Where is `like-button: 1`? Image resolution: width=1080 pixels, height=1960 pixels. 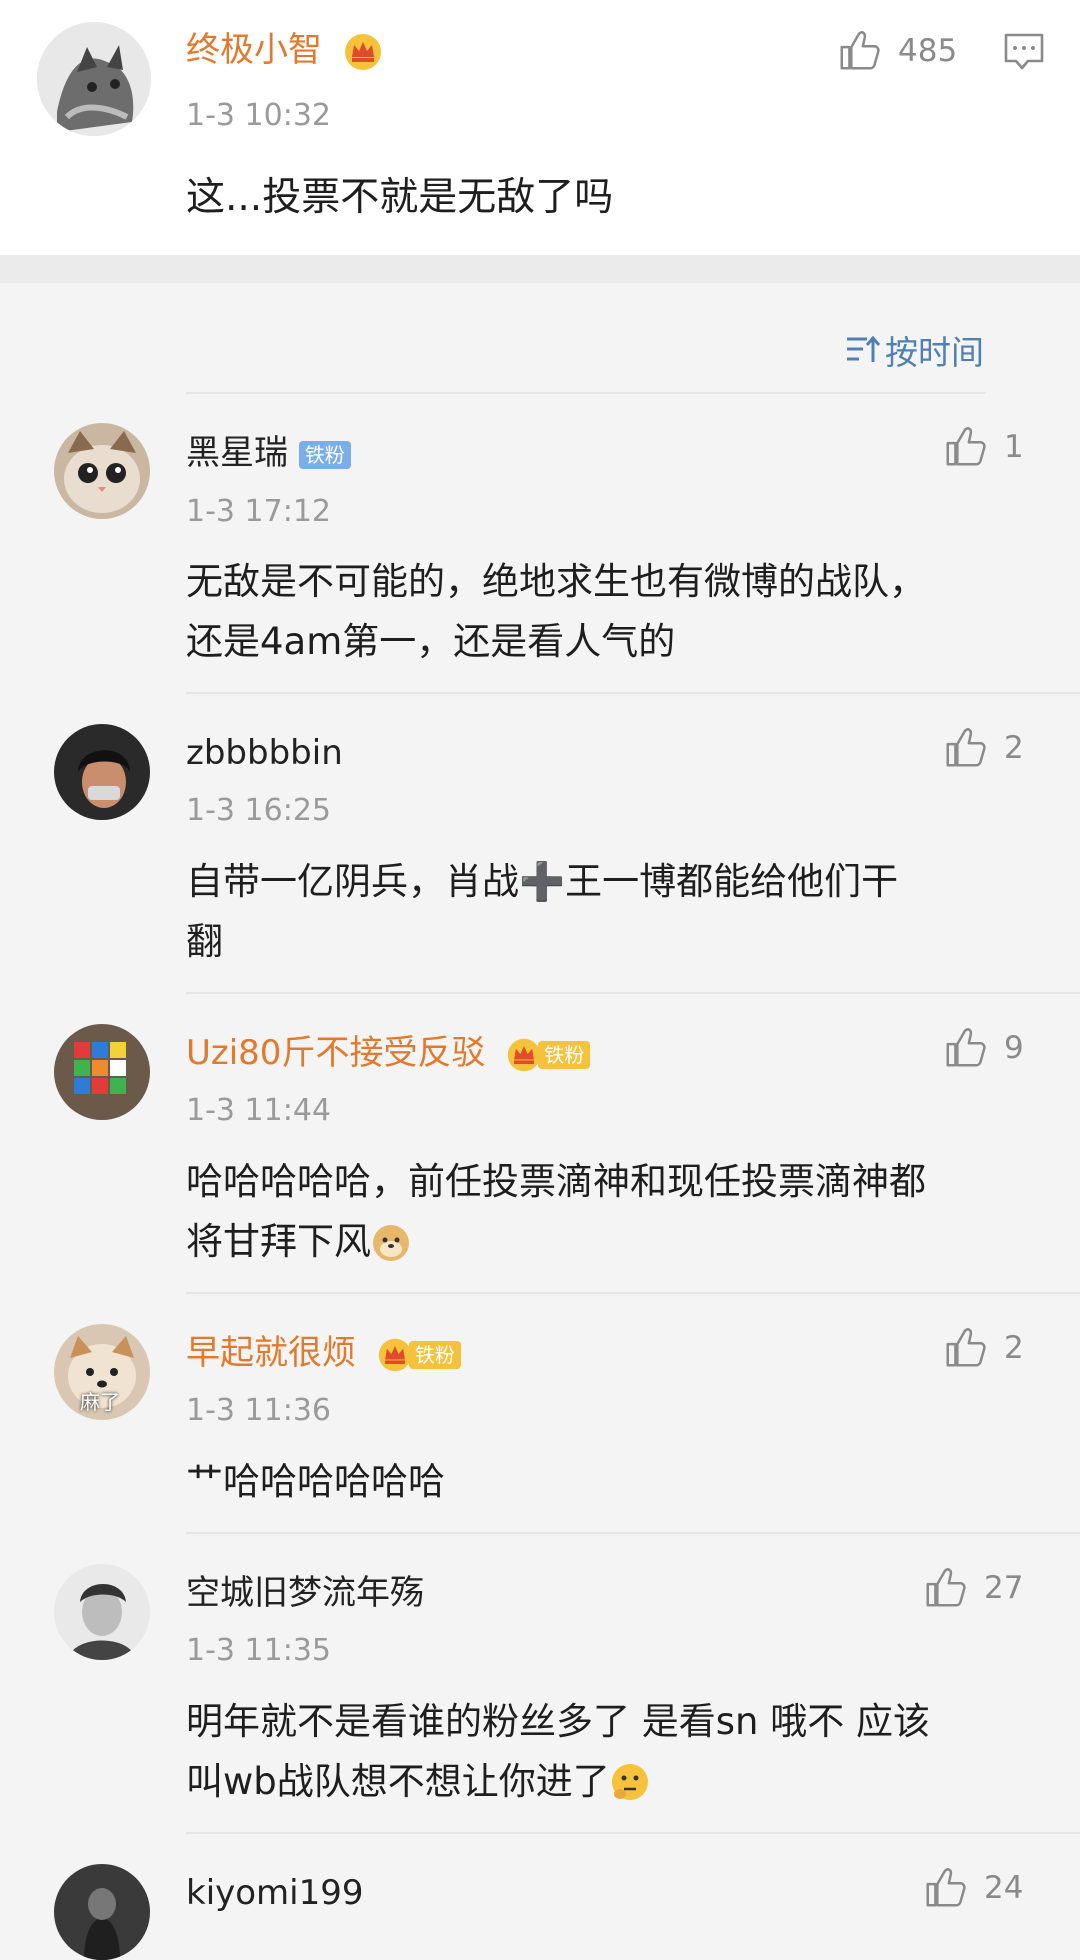
like-button: 1 is located at coordinates (983, 447).